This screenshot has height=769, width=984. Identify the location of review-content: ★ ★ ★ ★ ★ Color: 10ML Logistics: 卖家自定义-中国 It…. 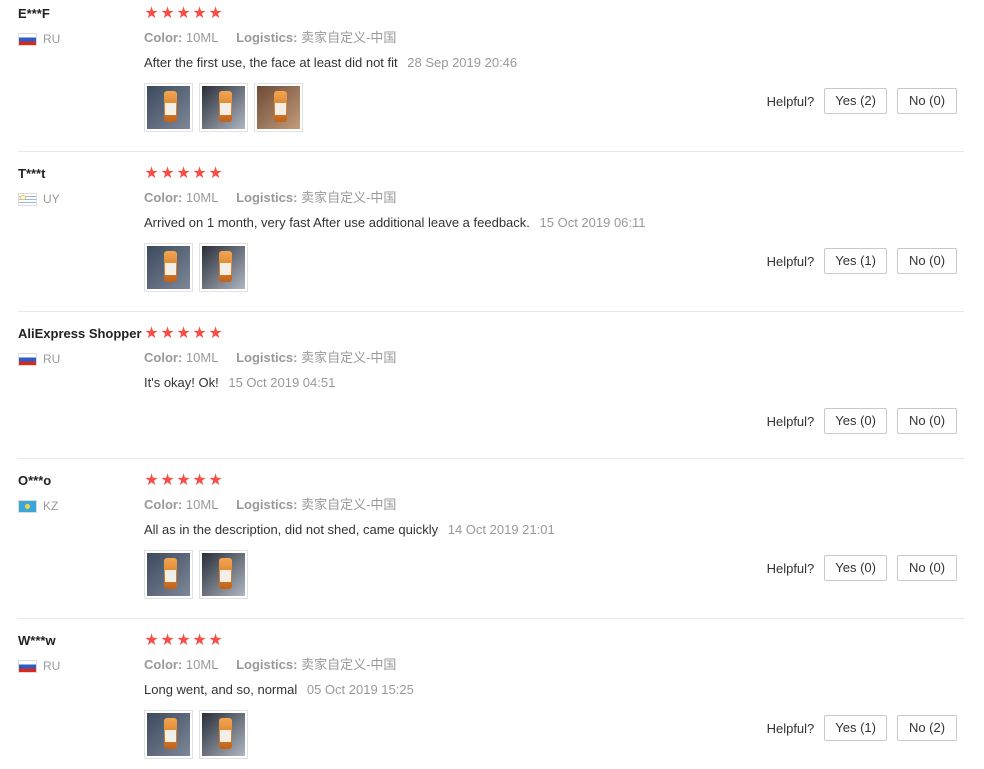
(554, 358).